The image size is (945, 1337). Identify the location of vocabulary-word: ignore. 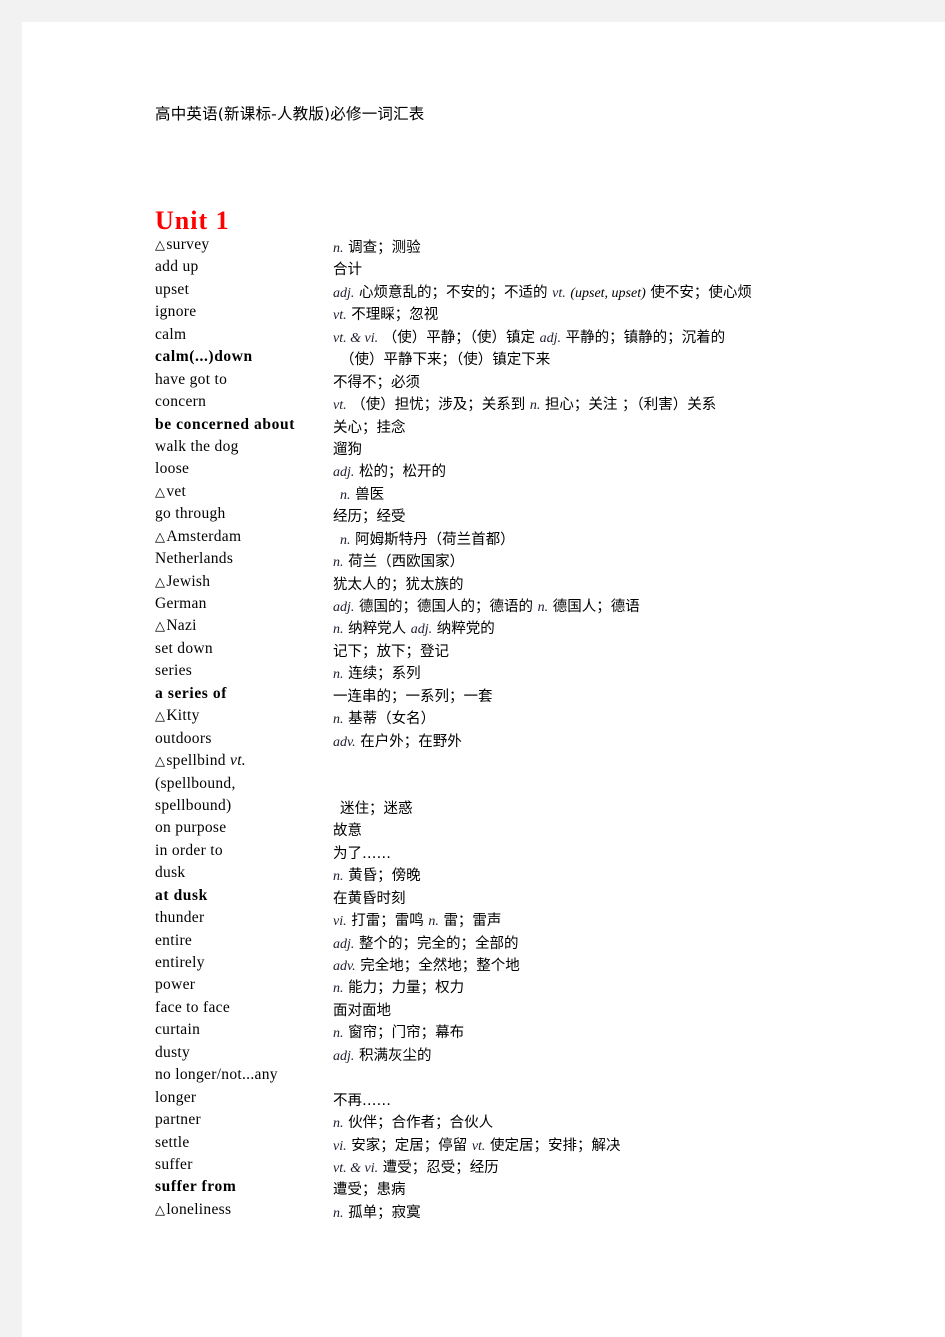
(175, 312).